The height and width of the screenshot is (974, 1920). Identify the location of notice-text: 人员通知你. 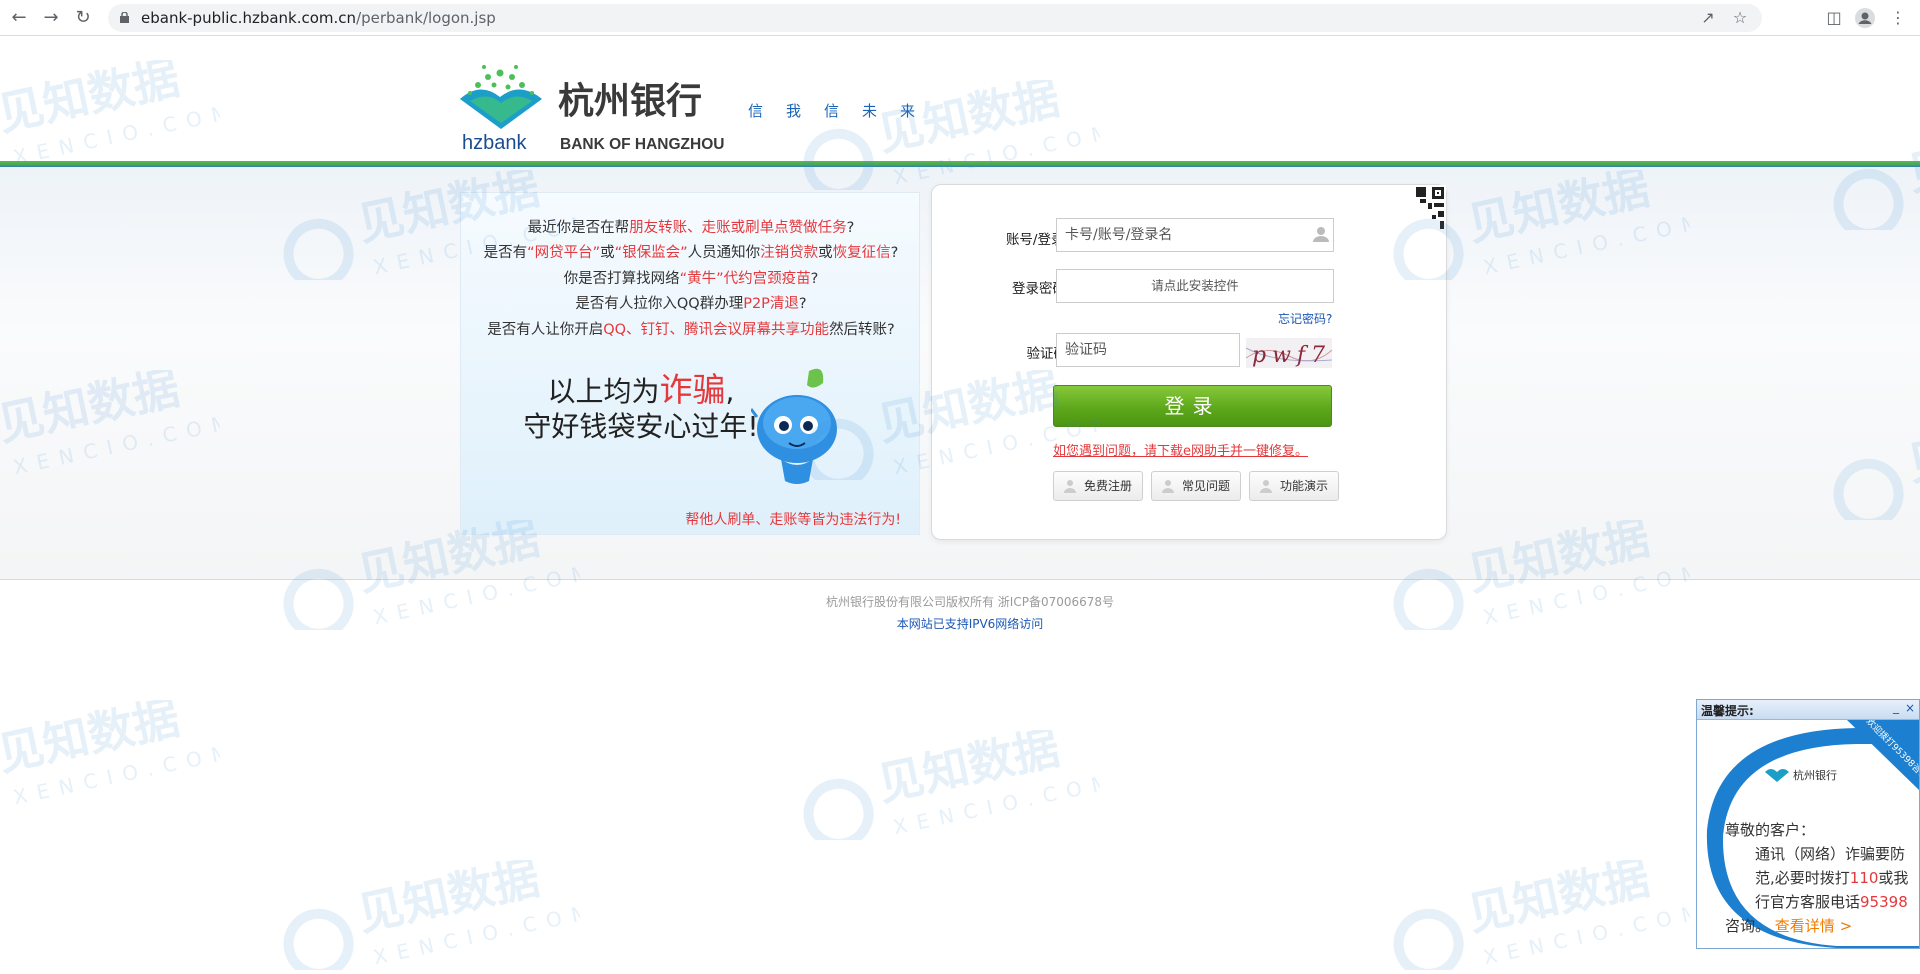
(724, 253).